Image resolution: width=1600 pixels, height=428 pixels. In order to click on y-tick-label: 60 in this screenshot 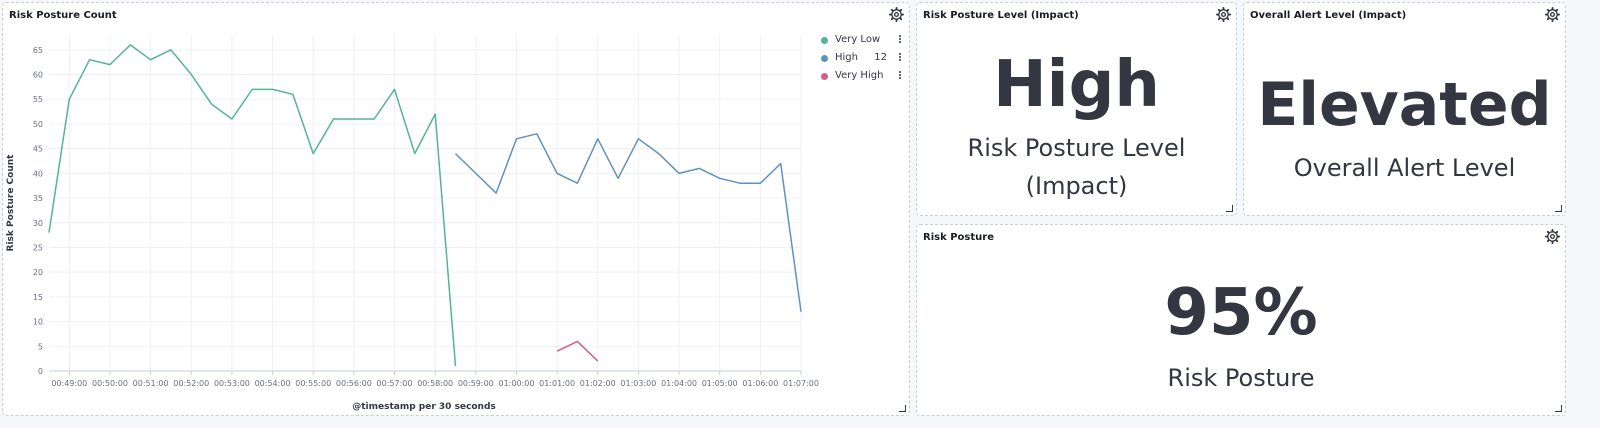, I will do `click(38, 75)`.